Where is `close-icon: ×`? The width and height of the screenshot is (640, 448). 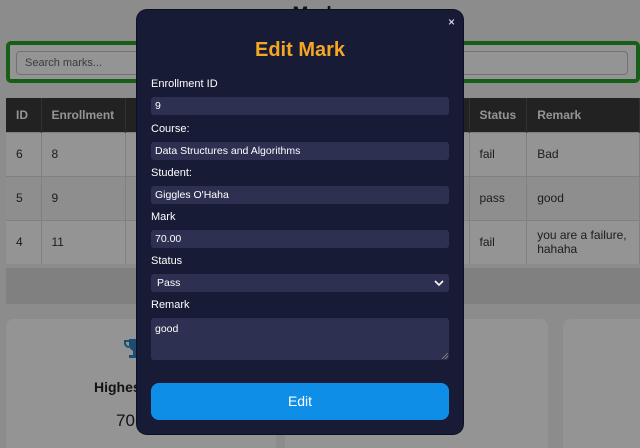
close-icon: × is located at coordinates (451, 22).